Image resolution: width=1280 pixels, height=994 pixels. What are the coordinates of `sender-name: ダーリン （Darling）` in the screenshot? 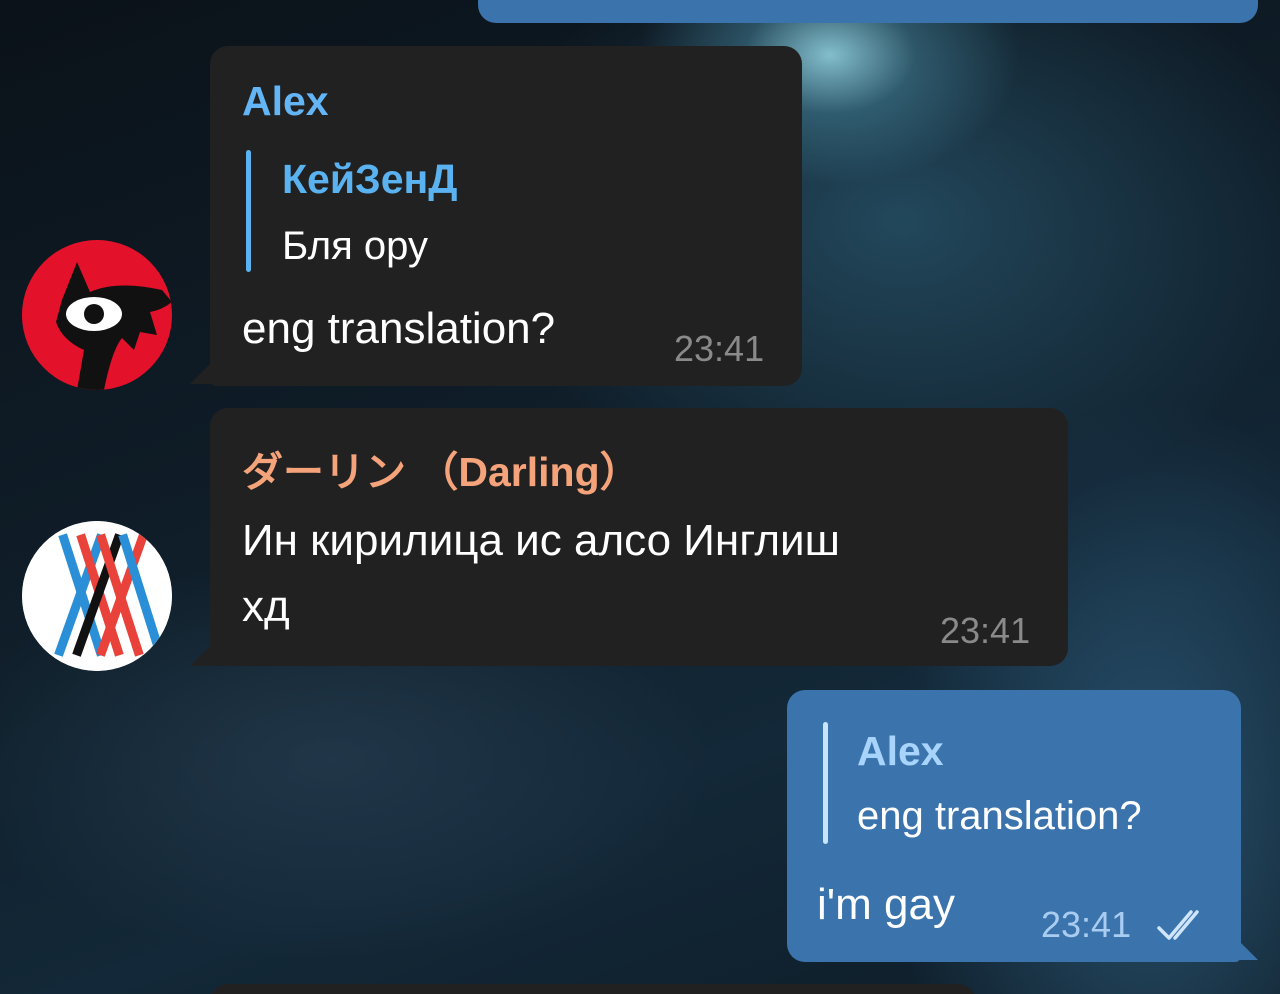 It's located at (441, 468).